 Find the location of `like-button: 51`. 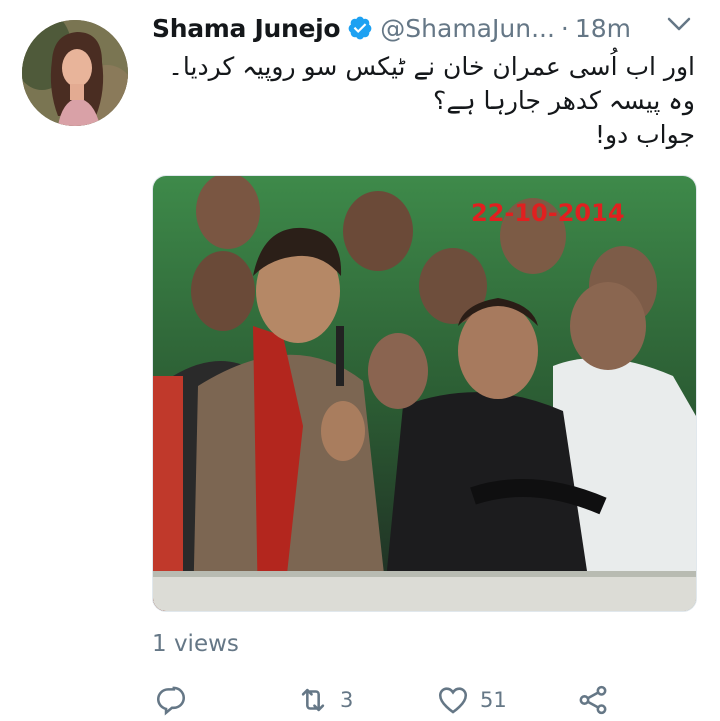

like-button: 51 is located at coordinates (471, 700).